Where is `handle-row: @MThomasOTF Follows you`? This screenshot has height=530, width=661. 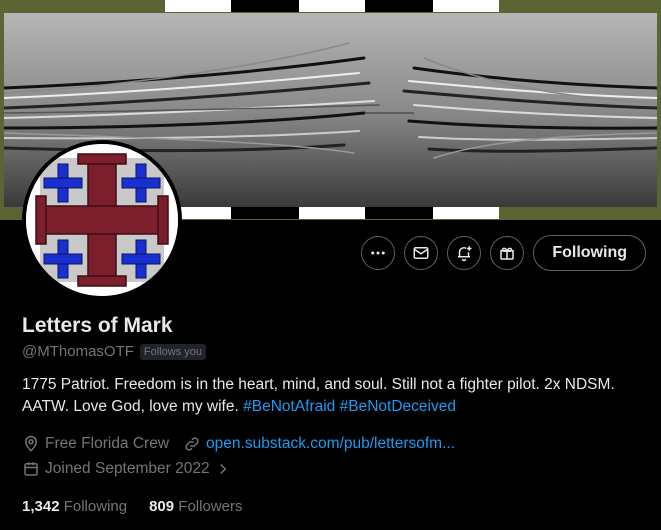 handle-row: @MThomasOTF Follows you is located at coordinates (114, 351).